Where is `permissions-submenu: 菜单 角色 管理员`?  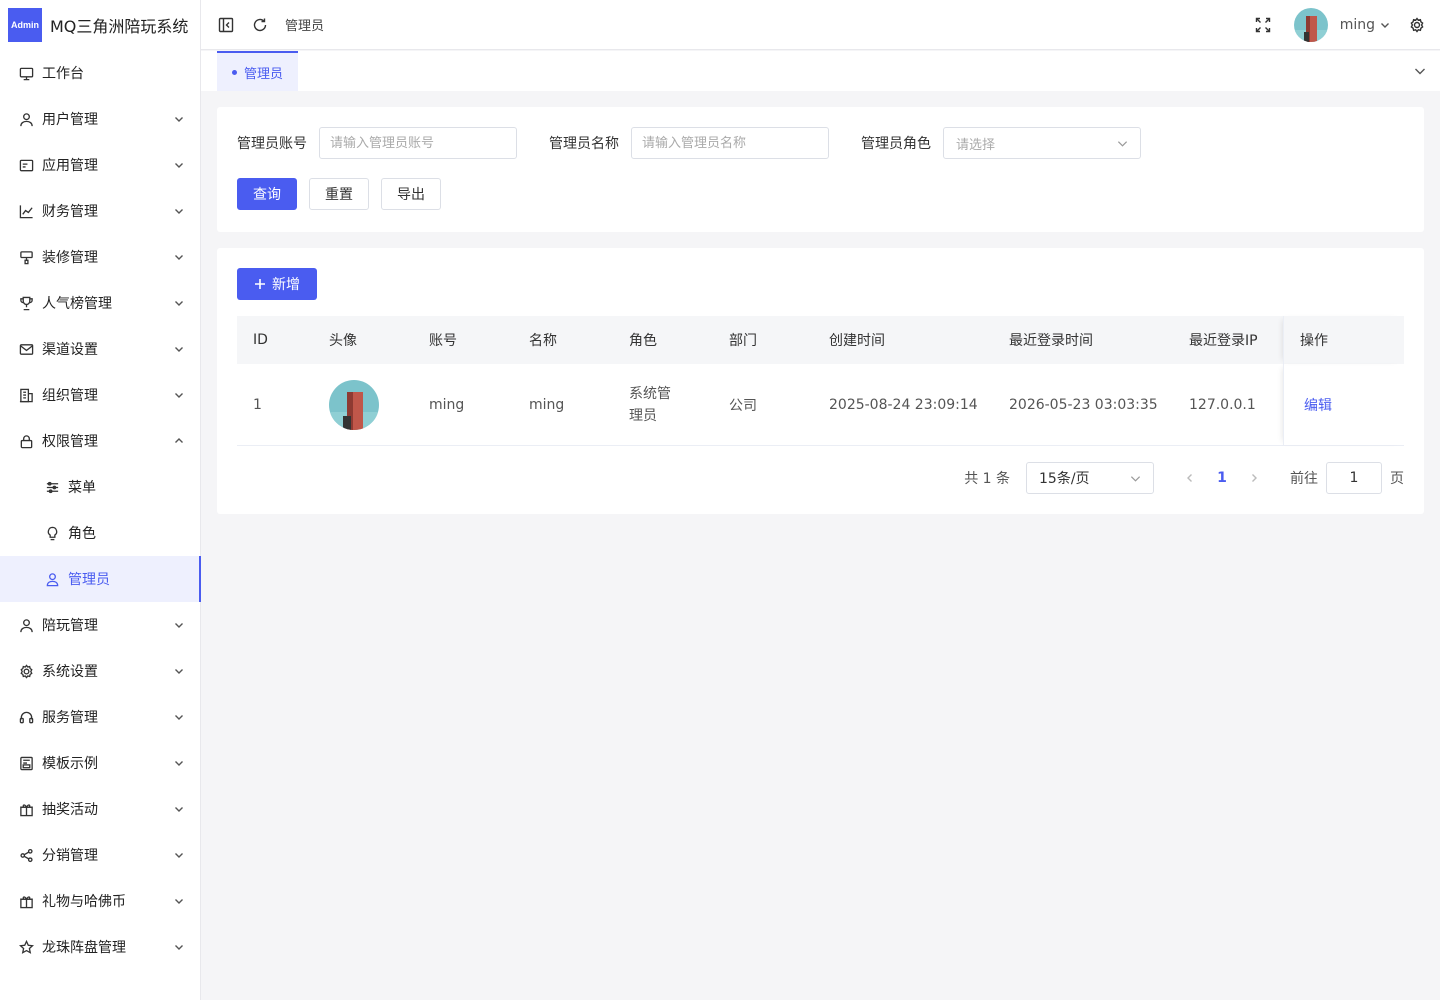
permissions-submenu: 菜单 角色 管理员 is located at coordinates (100, 533).